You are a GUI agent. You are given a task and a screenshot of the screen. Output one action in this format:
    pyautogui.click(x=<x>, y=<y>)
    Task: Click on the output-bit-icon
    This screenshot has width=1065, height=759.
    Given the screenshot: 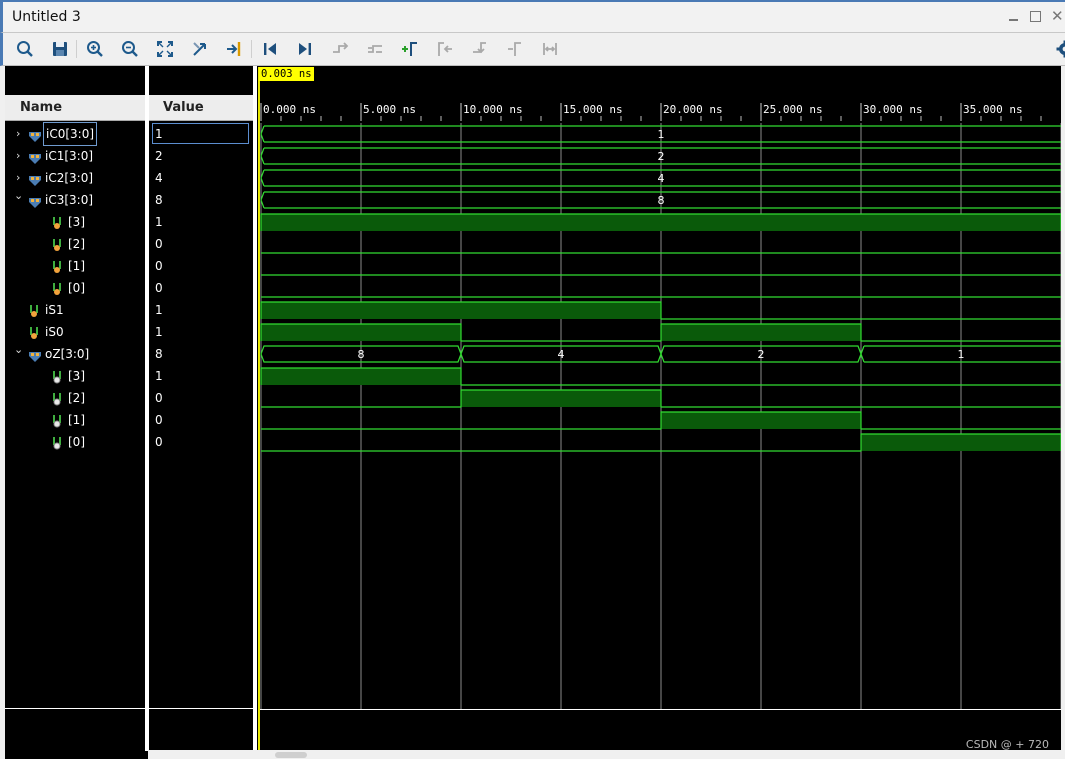 What is the action you would take?
    pyautogui.click(x=57, y=446)
    